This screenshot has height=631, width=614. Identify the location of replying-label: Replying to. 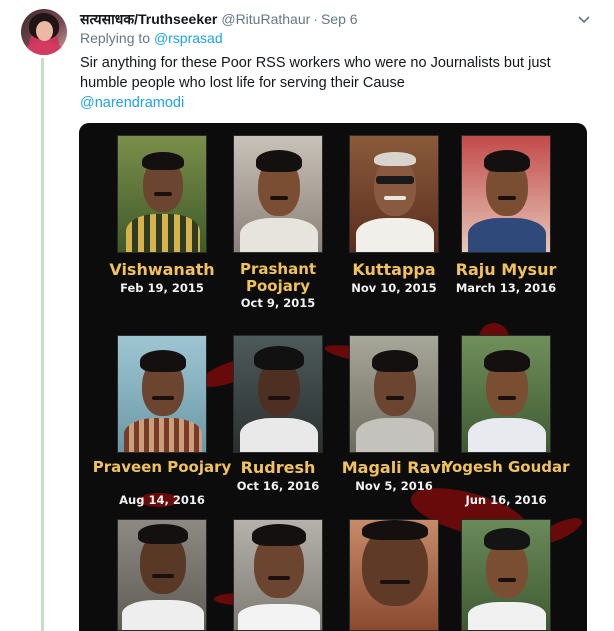
(115, 38).